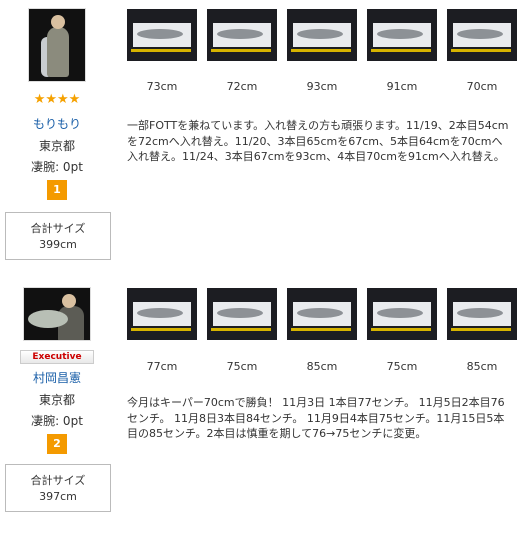  Describe the element at coordinates (57, 444) in the screenshot. I see `rank-badge: 2` at that location.